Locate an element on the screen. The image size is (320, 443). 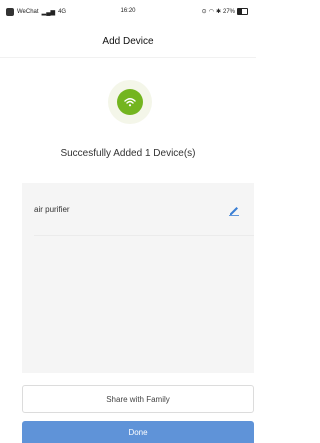
success-icon-ring is located at coordinates (130, 102).